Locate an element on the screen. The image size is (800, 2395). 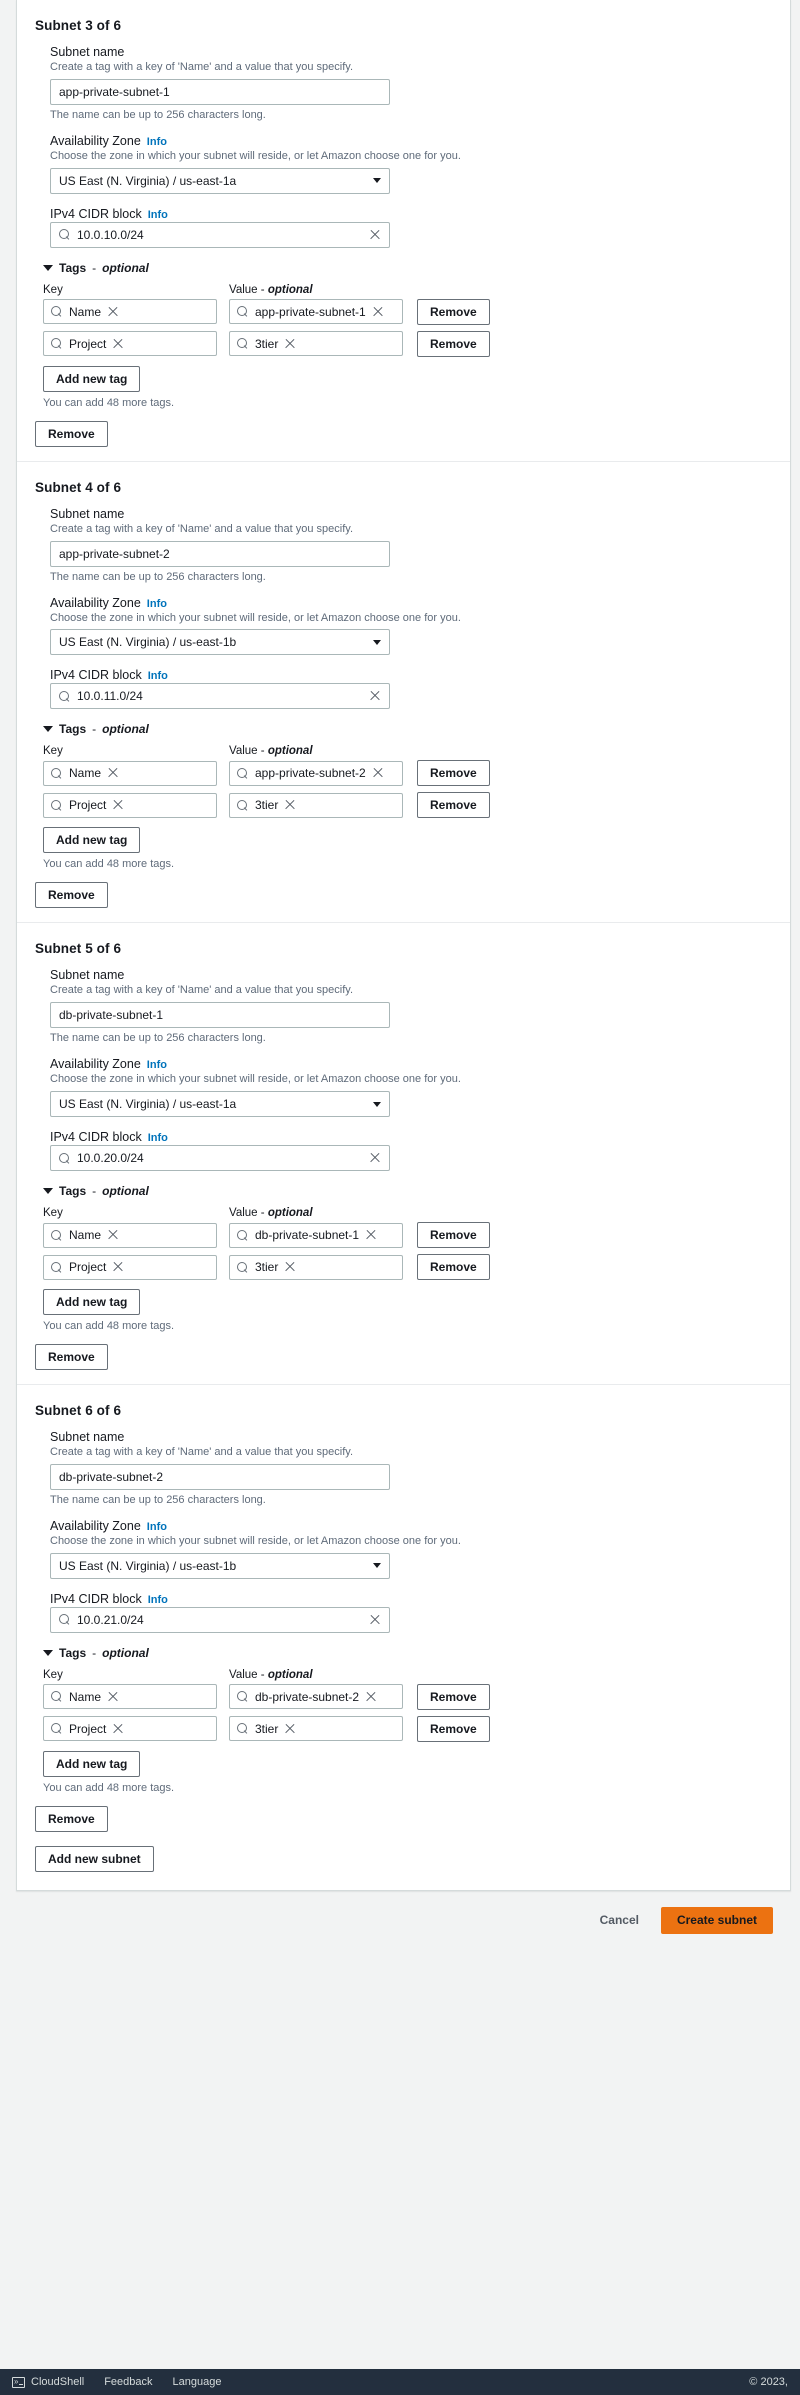
search-icon is located at coordinates (56, 1728).